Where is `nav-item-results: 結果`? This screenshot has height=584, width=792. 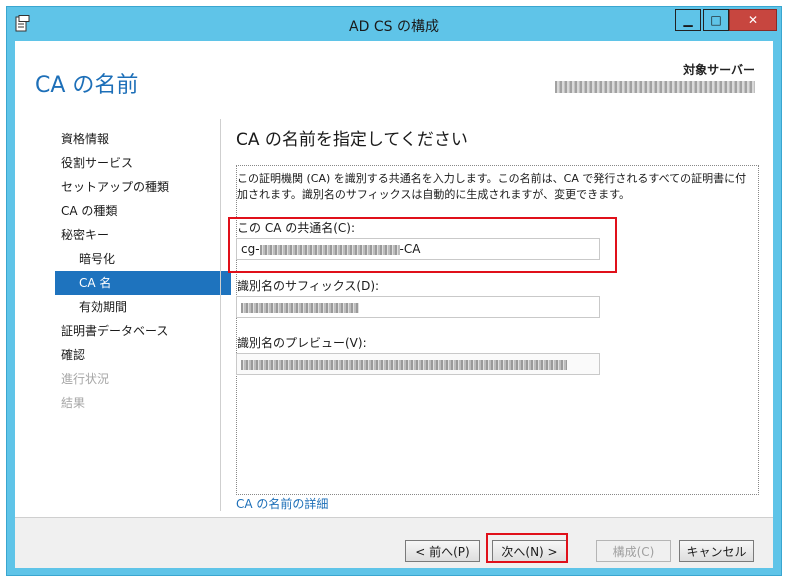
nav-item-results: 結果 is located at coordinates (73, 403).